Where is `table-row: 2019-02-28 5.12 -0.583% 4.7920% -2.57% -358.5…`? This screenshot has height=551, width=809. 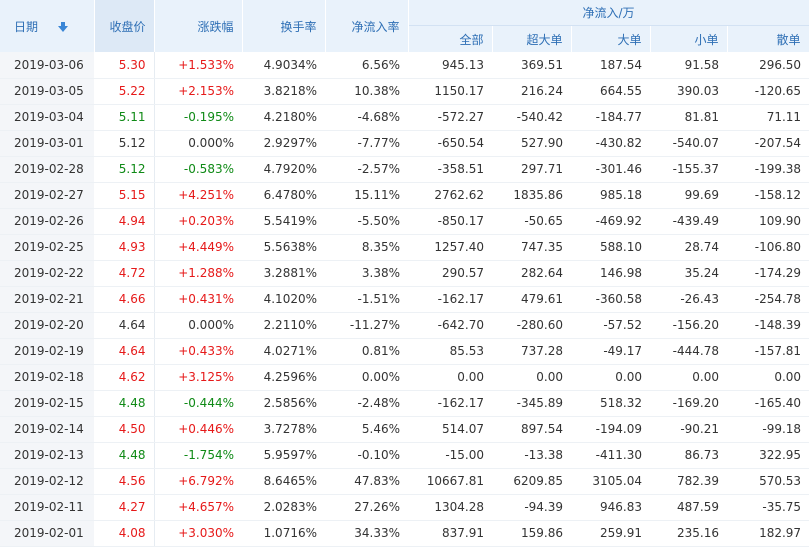
table-row: 2019-02-28 5.12 -0.583% 4.7920% -2.57% -358.5… is located at coordinates (404, 169).